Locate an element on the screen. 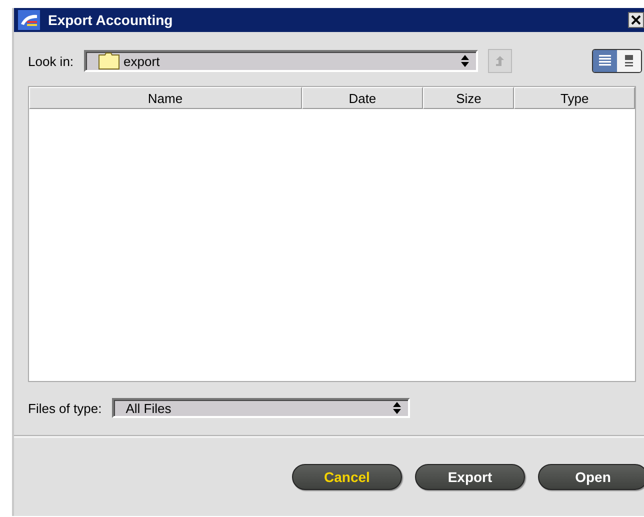  details-view-button is located at coordinates (629, 61).